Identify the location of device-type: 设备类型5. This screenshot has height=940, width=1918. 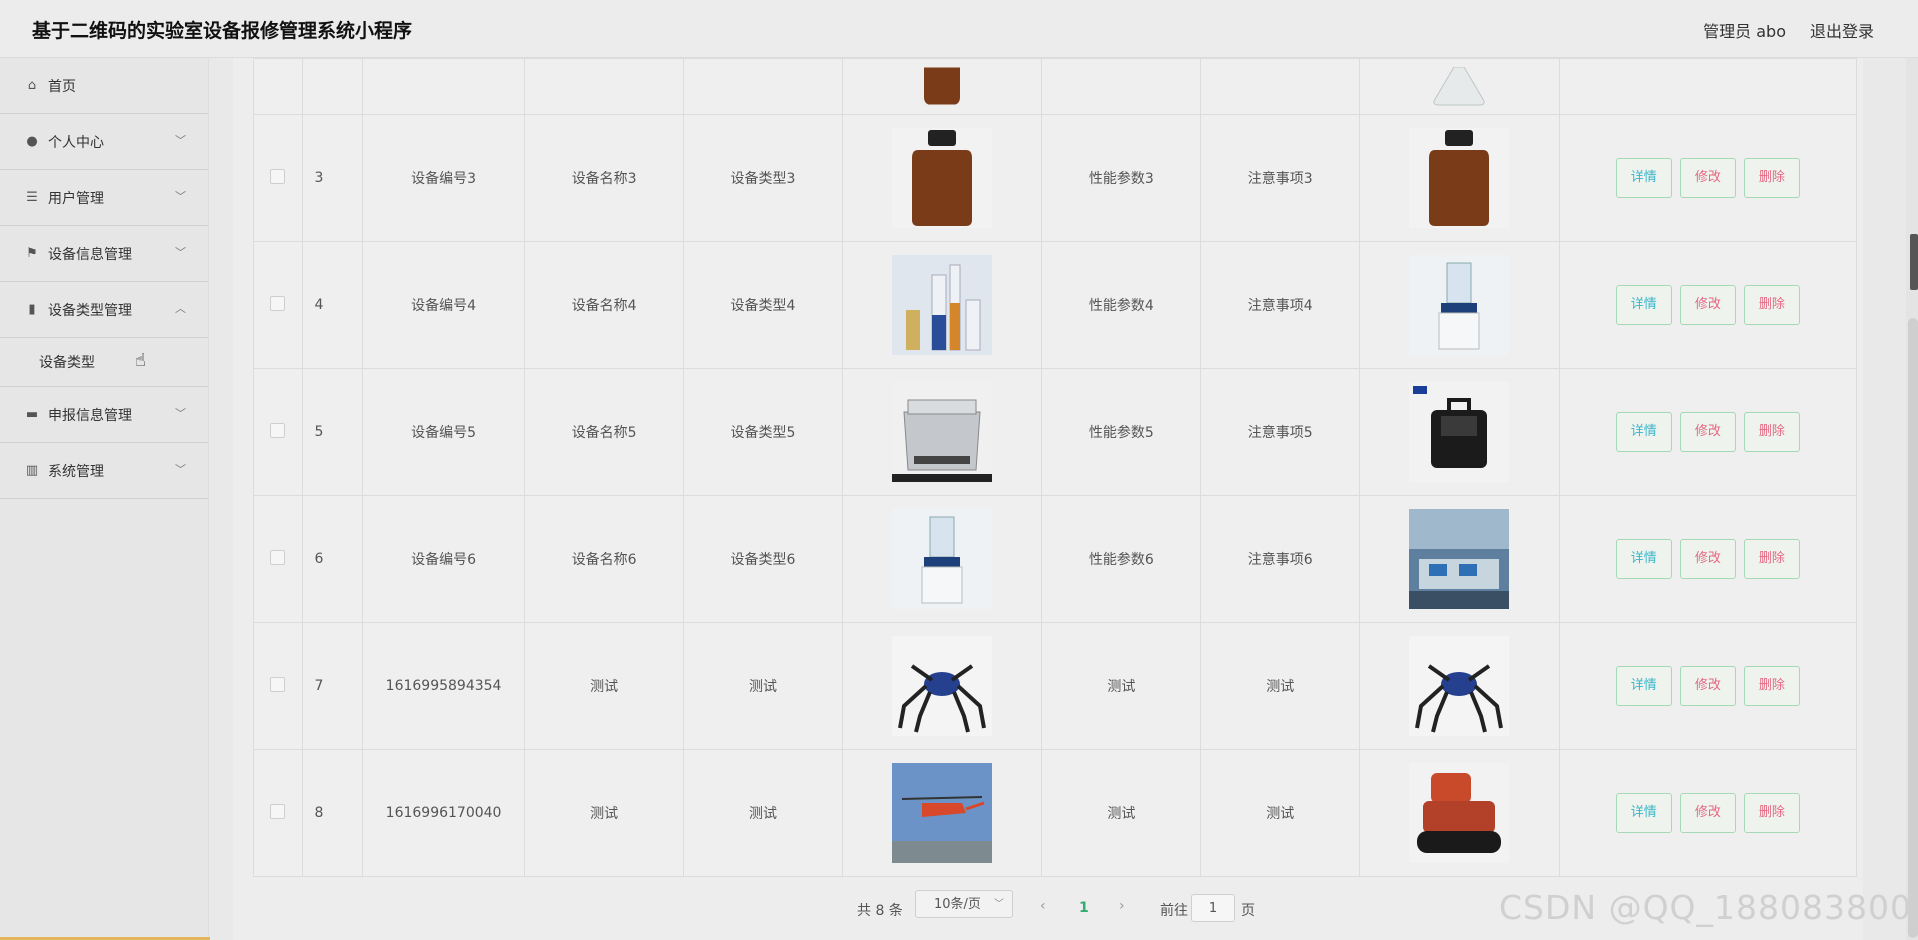
(763, 432).